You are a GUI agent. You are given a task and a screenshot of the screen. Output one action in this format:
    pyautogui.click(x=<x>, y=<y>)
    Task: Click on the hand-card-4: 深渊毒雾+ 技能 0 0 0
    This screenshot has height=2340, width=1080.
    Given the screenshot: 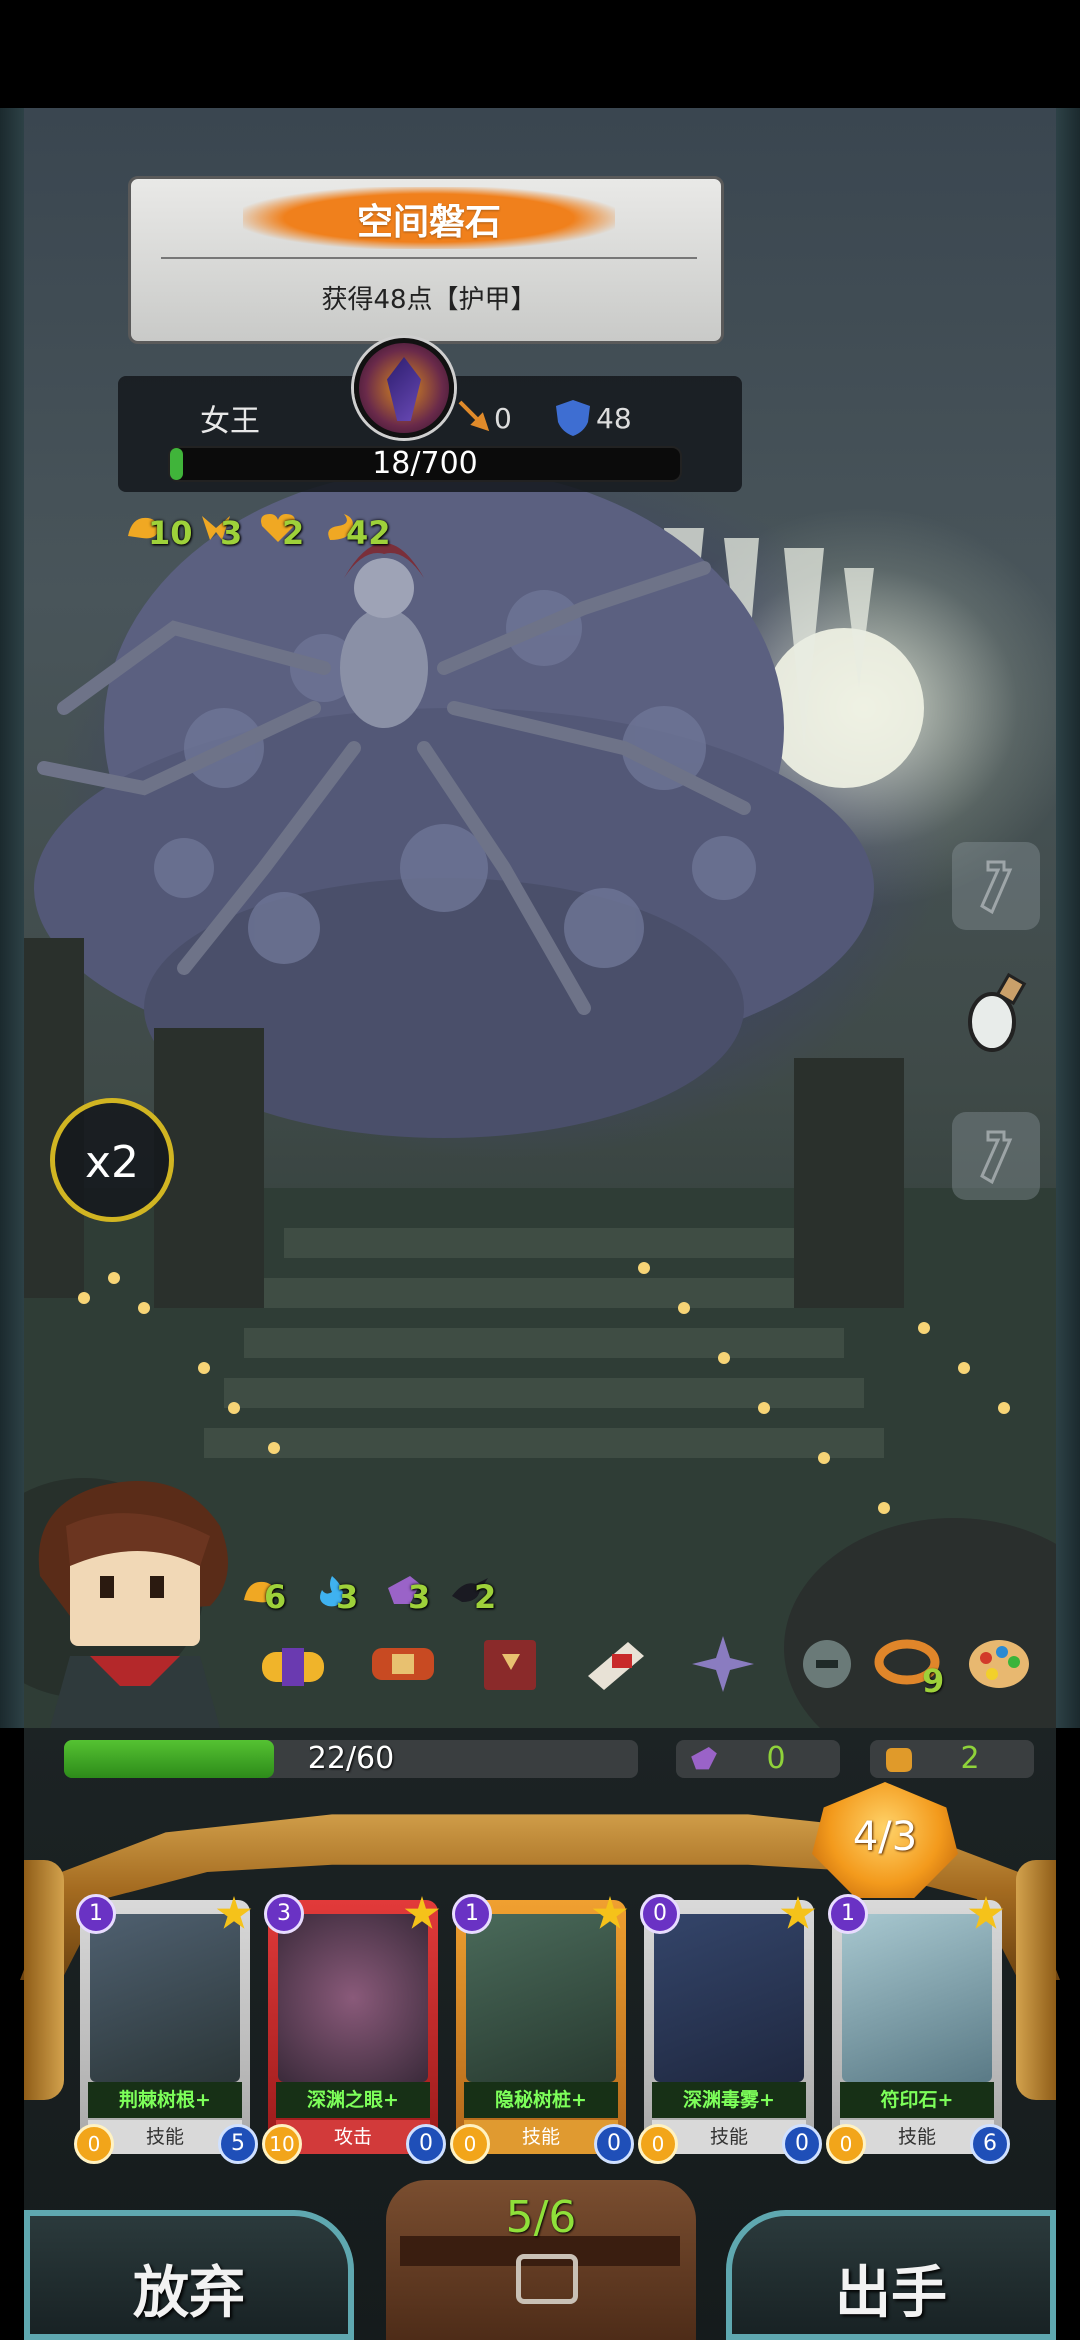 What is the action you would take?
    pyautogui.click(x=730, y=2029)
    